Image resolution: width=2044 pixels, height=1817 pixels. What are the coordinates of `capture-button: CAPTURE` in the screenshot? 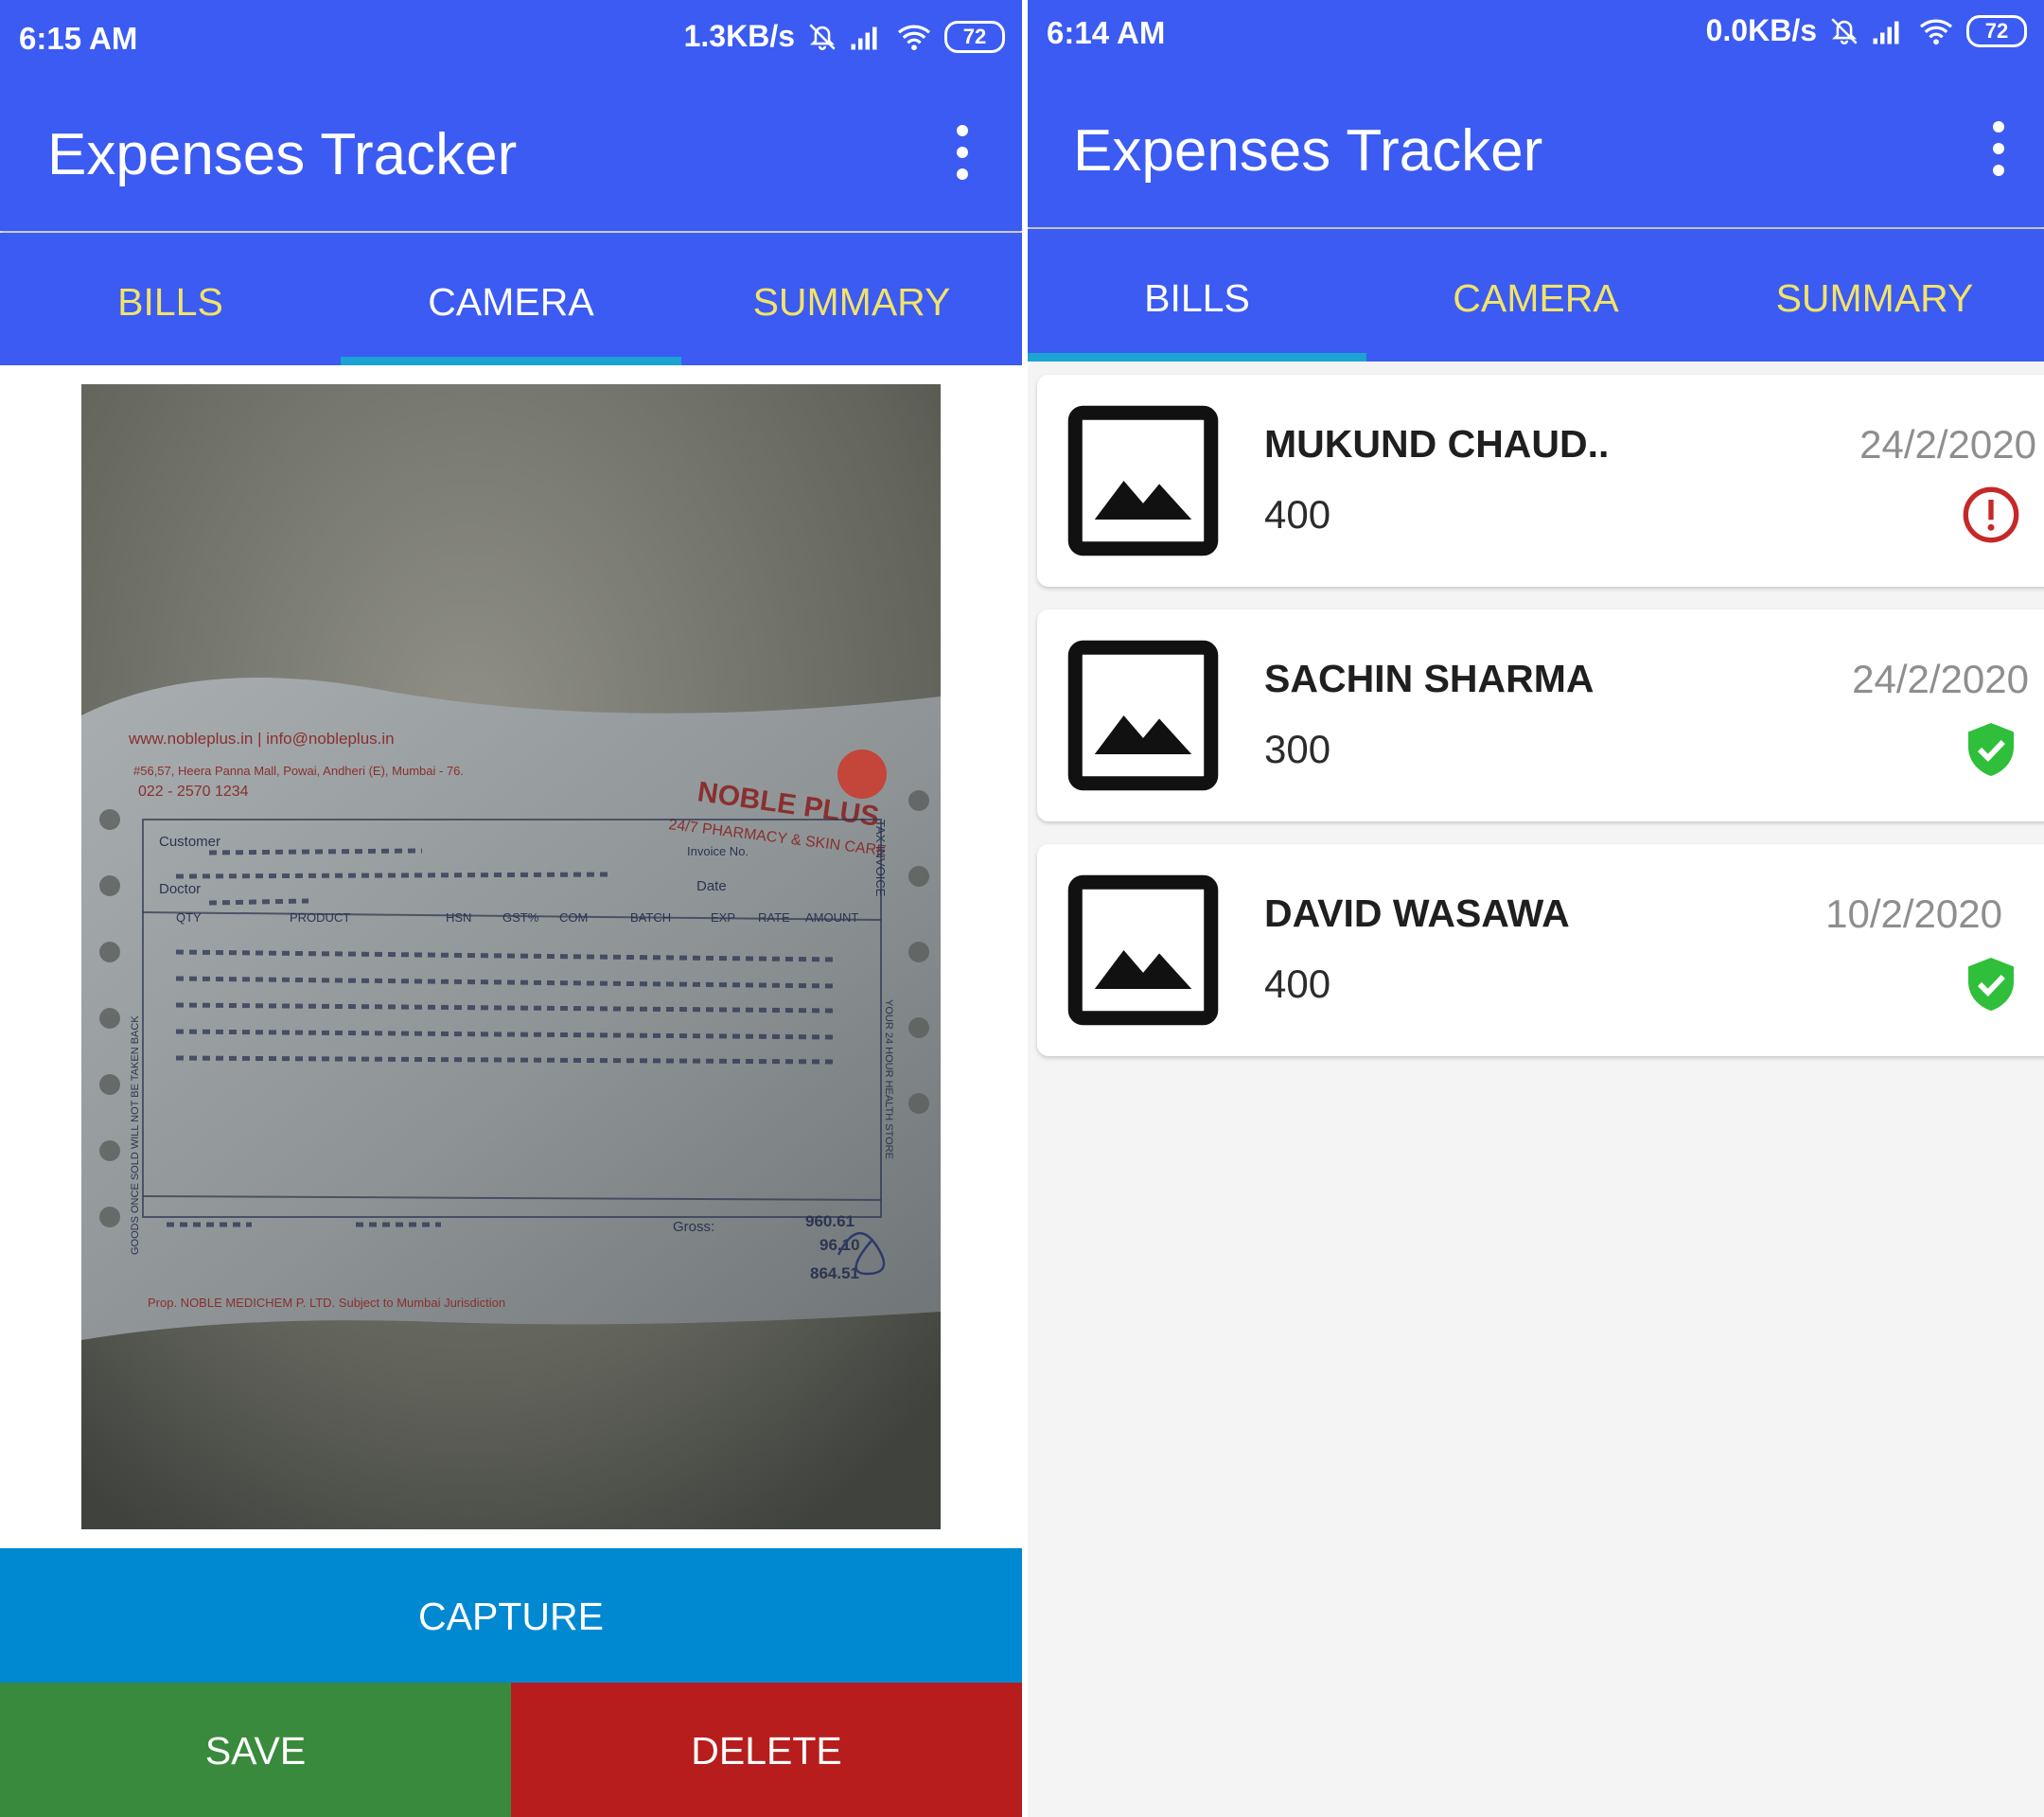 It's located at (511, 1616).